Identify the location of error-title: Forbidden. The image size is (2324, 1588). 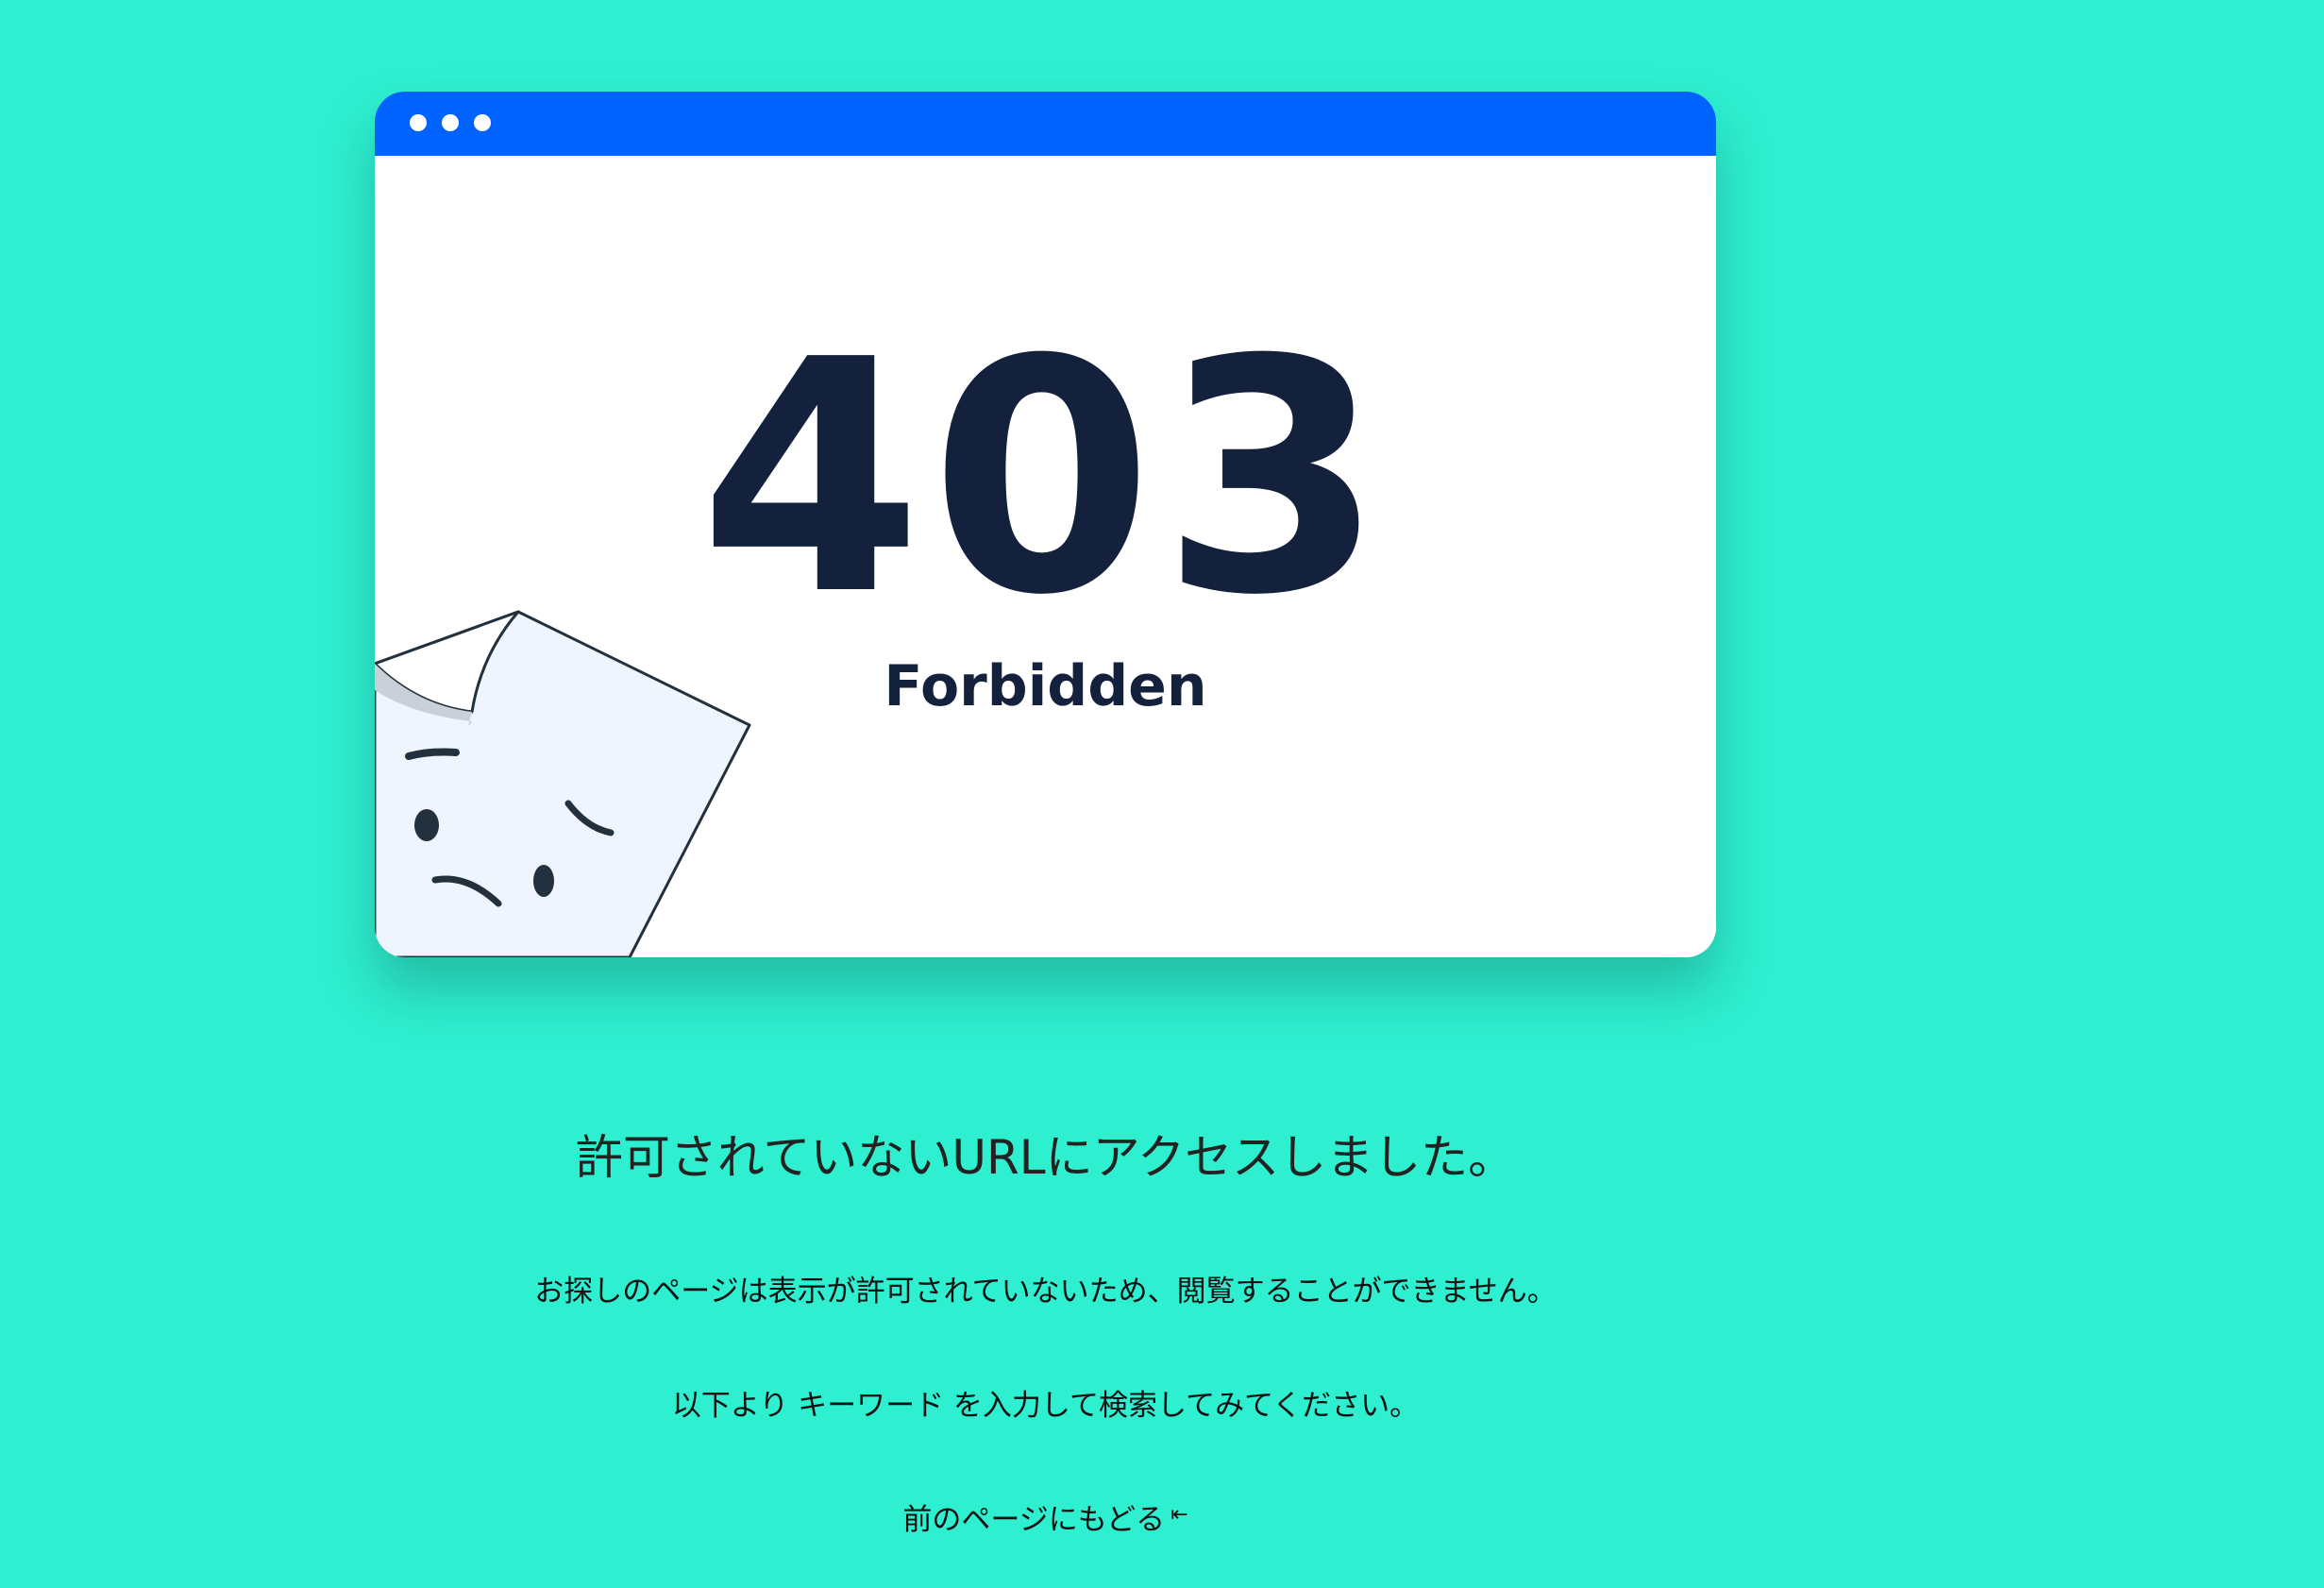
(1045, 686).